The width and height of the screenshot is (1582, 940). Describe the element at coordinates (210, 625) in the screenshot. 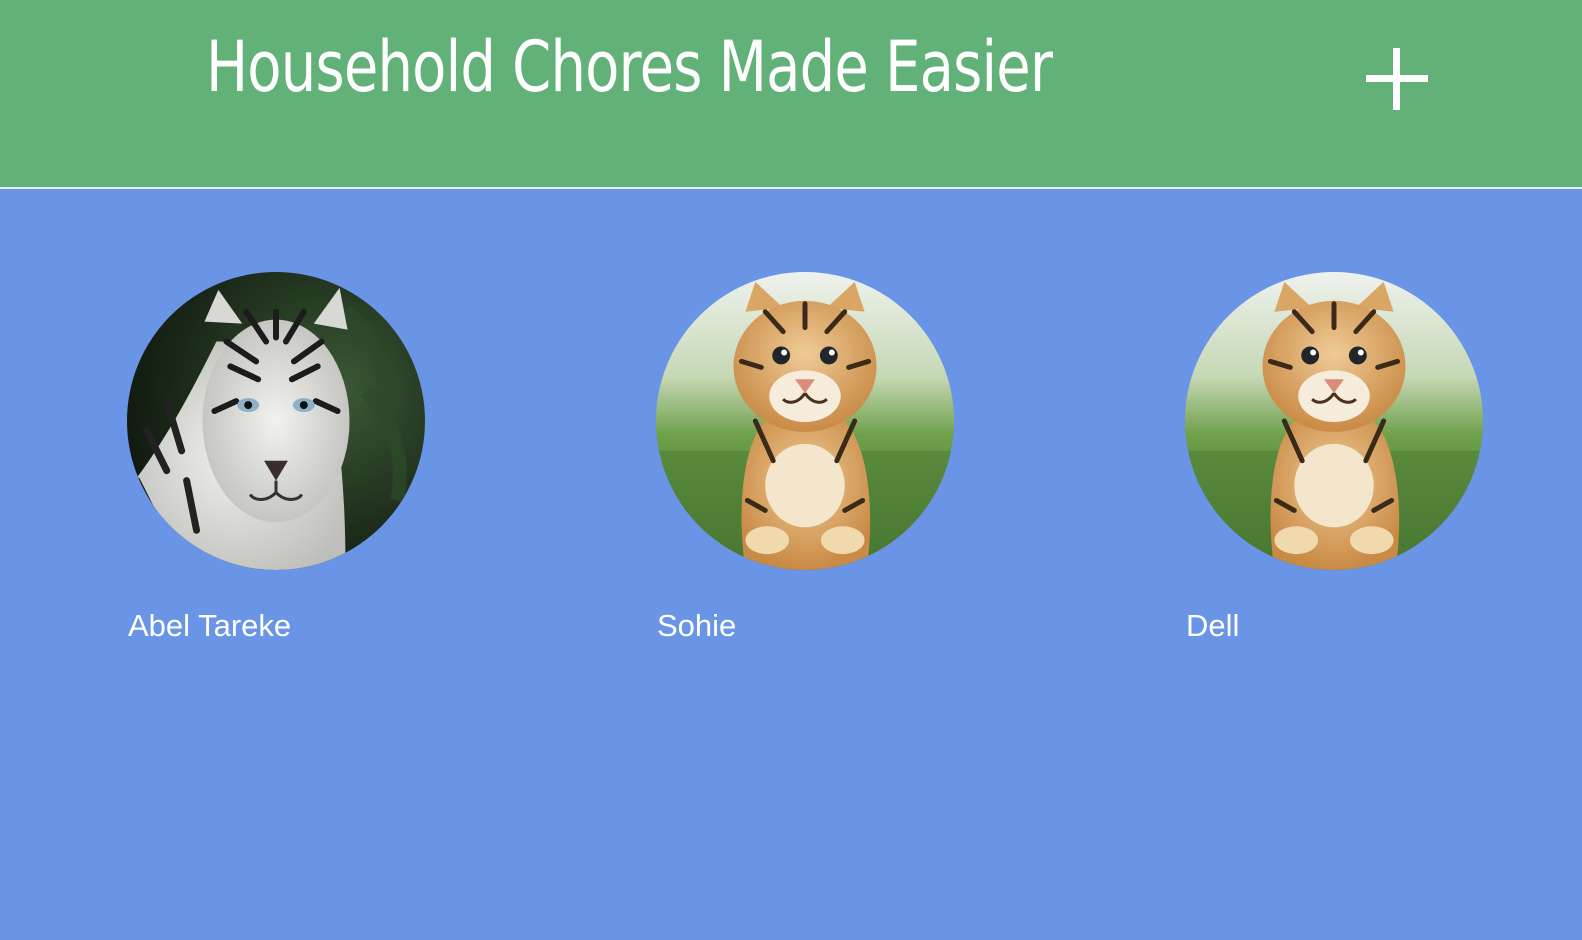

I see `member-name: Abel Tareke` at that location.